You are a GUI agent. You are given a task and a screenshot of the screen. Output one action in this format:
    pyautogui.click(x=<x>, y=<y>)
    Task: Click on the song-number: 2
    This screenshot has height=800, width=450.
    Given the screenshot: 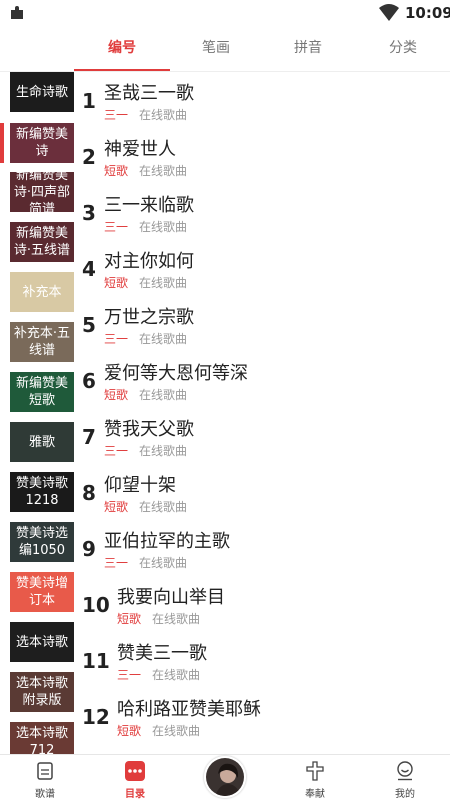 What is the action you would take?
    pyautogui.click(x=89, y=157)
    